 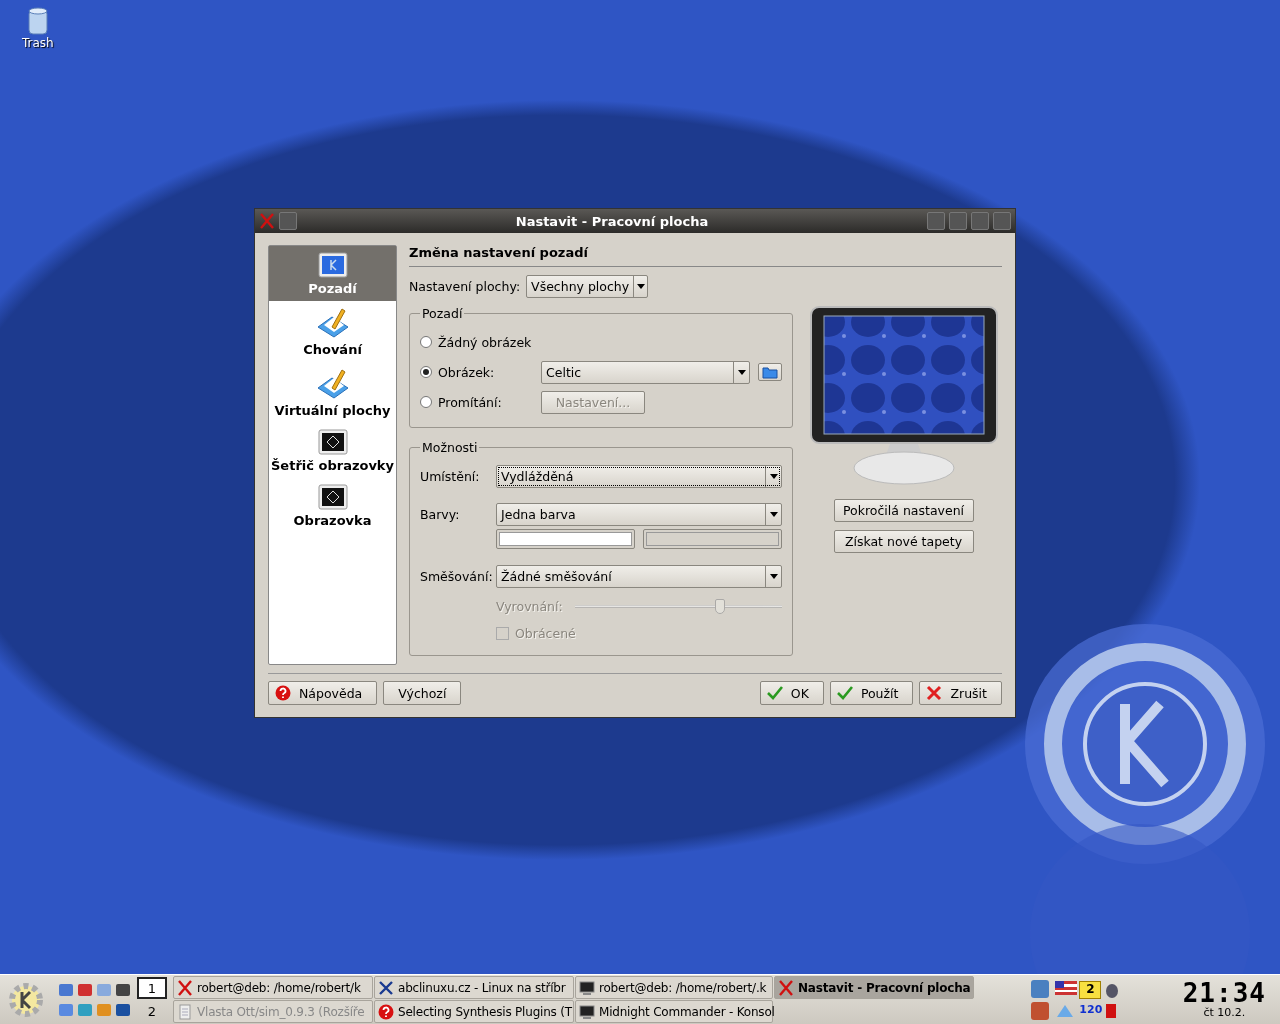 I want to click on document-icon, so click(x=185, y=1011).